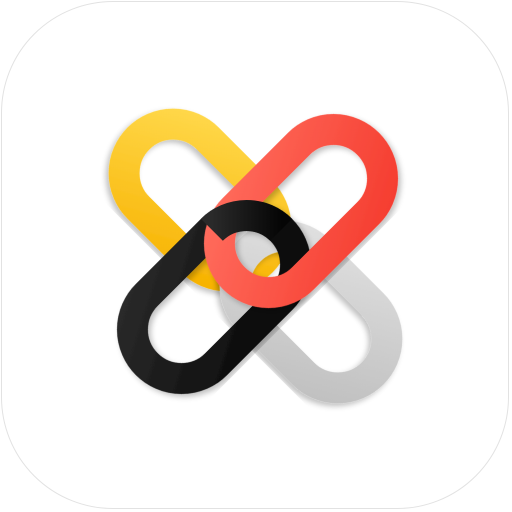  I want to click on gray-link, so click(311, 312).